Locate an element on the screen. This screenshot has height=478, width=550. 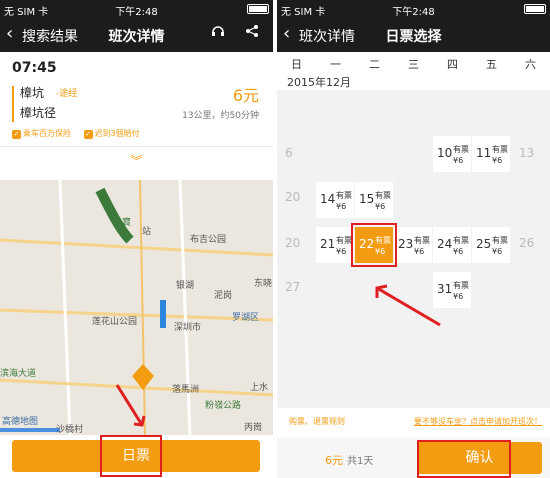
calendar-day-disabled: 26 is located at coordinates (527, 243).